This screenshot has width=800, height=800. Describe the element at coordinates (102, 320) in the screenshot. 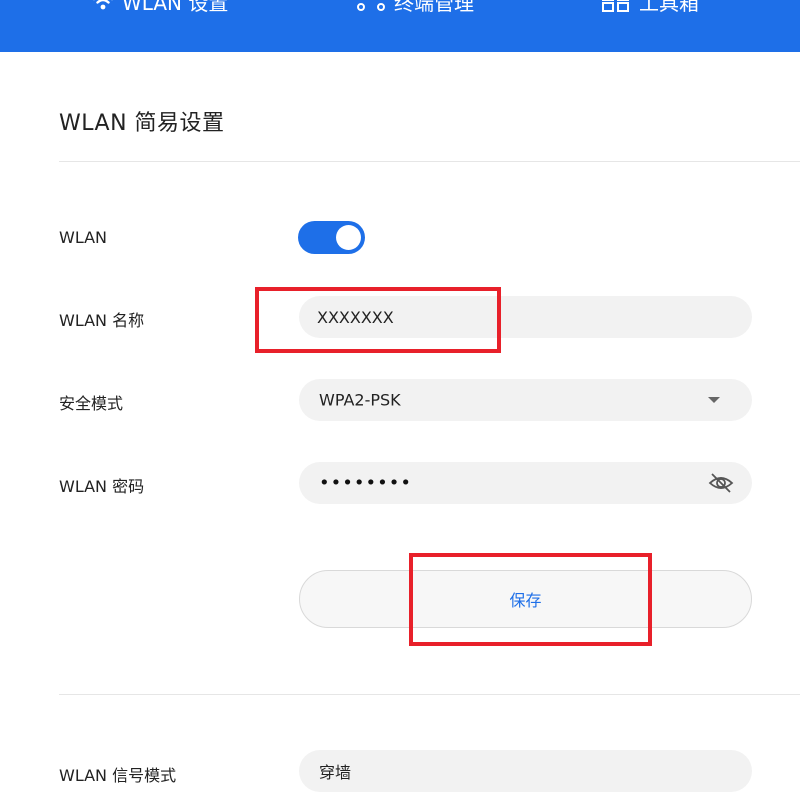

I see `wlan-name-label: WLAN 名称` at that location.